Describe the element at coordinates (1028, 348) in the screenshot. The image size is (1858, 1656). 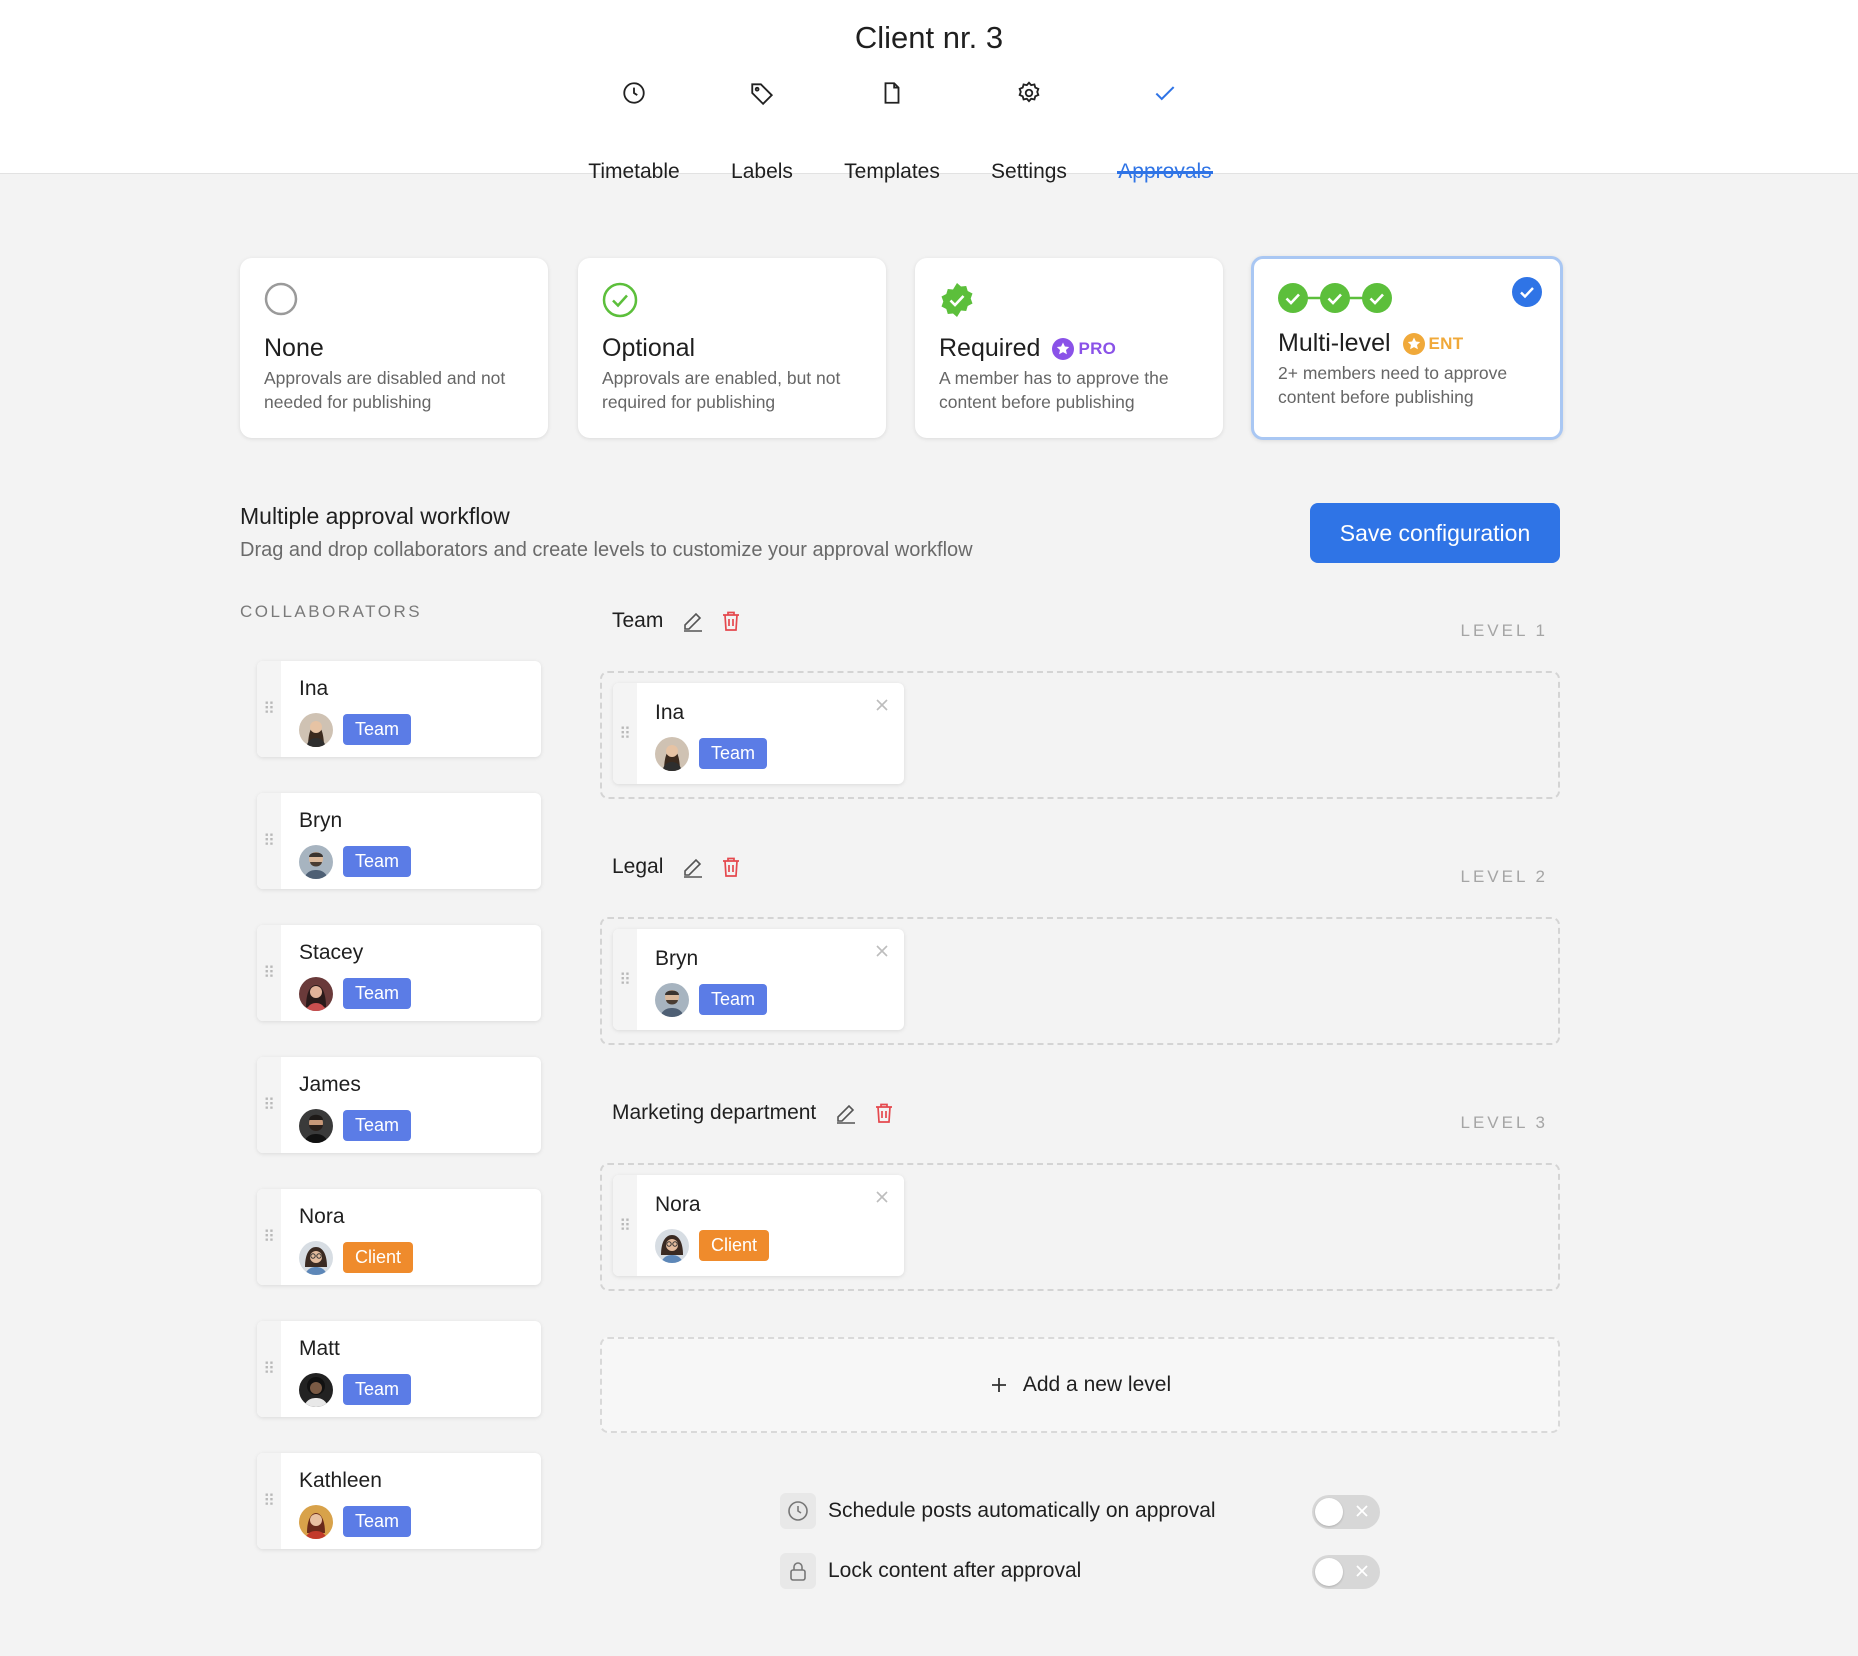
I see `mode-title: Required PRO` at that location.